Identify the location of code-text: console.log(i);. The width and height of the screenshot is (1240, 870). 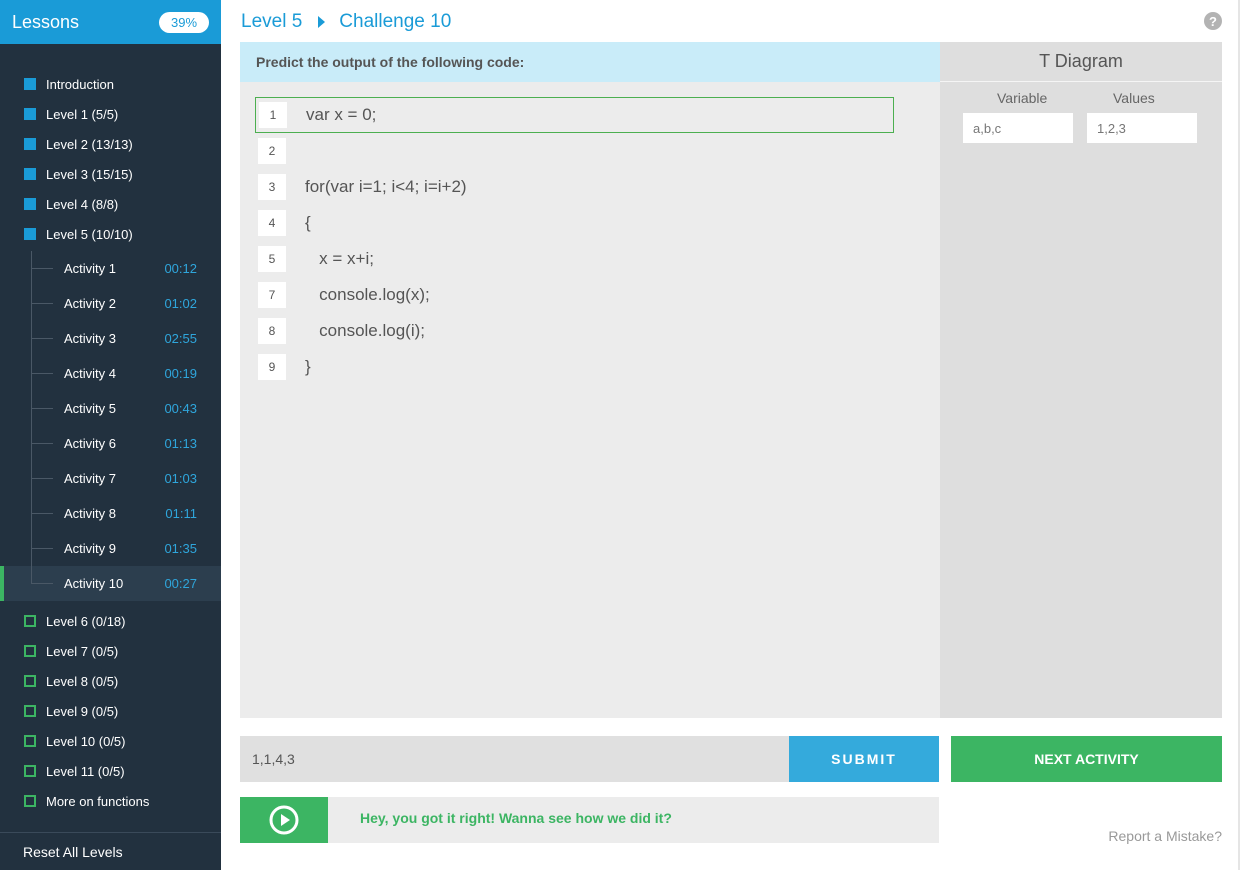
(365, 330).